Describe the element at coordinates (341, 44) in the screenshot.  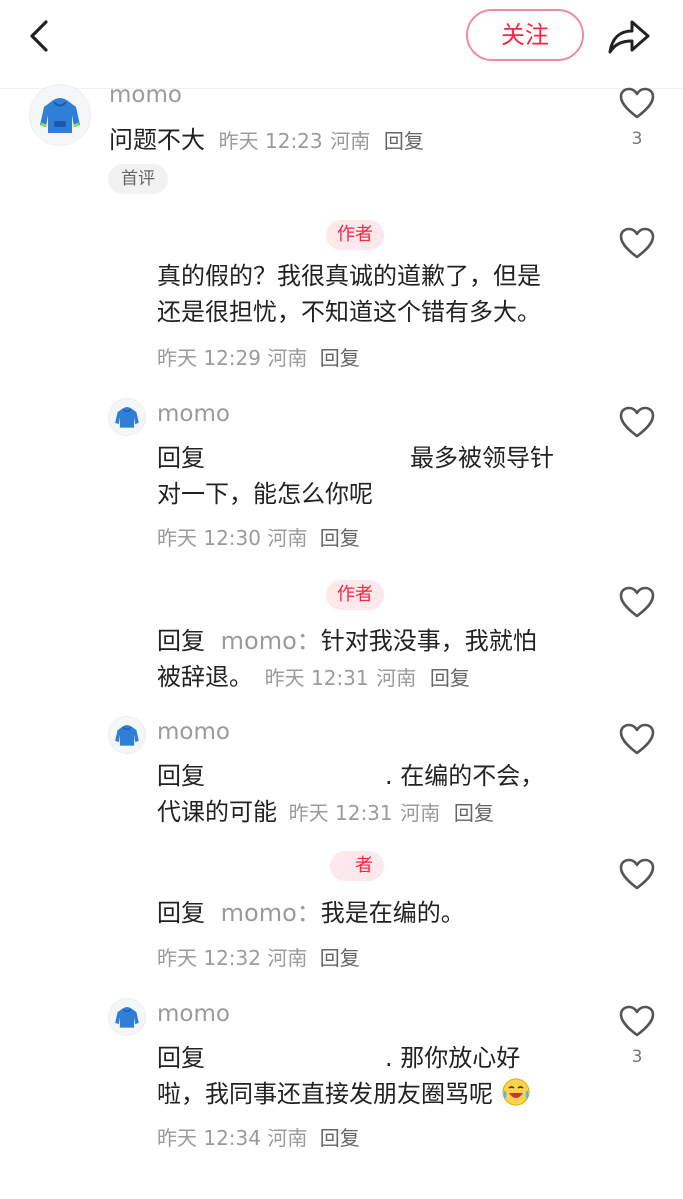
I see `top-bar: 关注` at that location.